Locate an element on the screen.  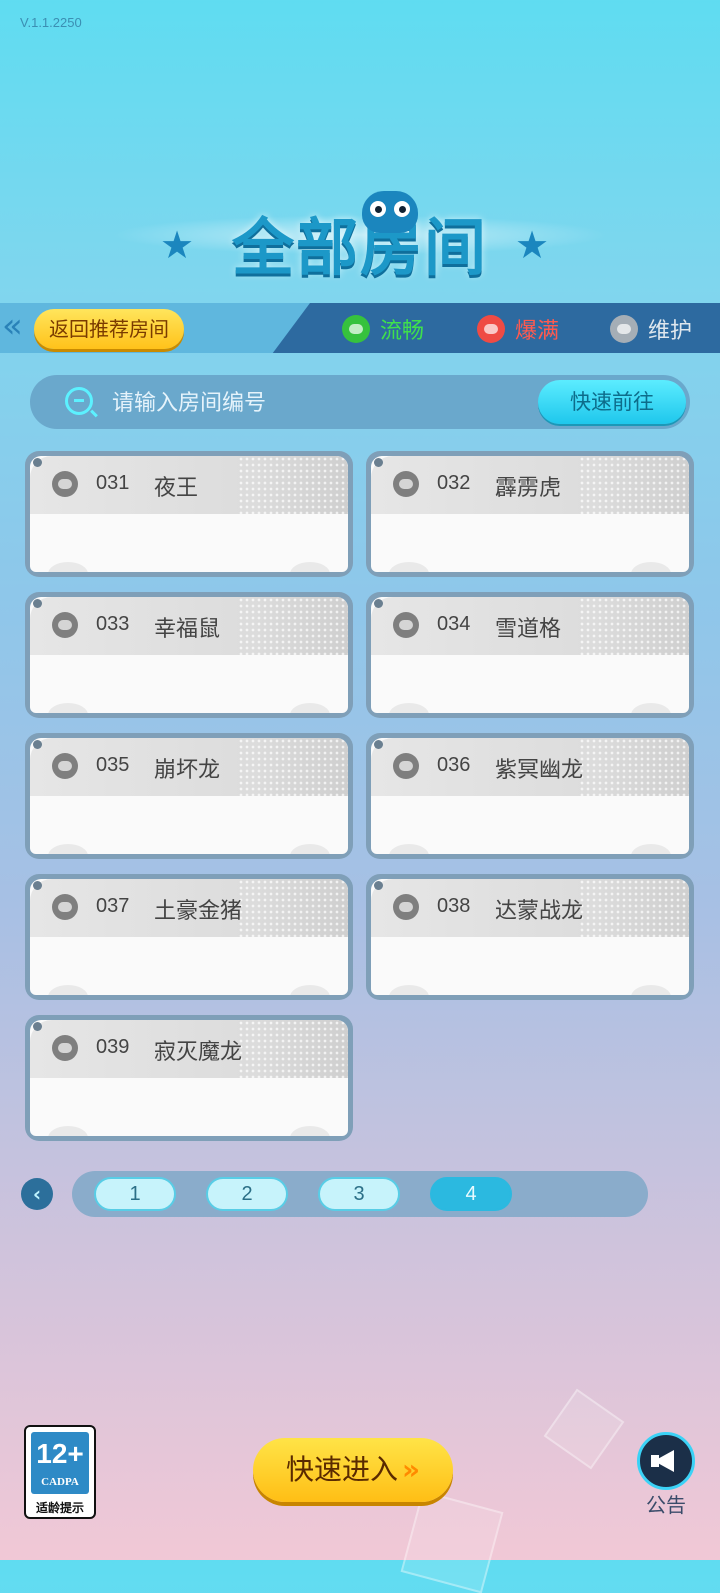
room-number: 036 is located at coordinates (454, 765).